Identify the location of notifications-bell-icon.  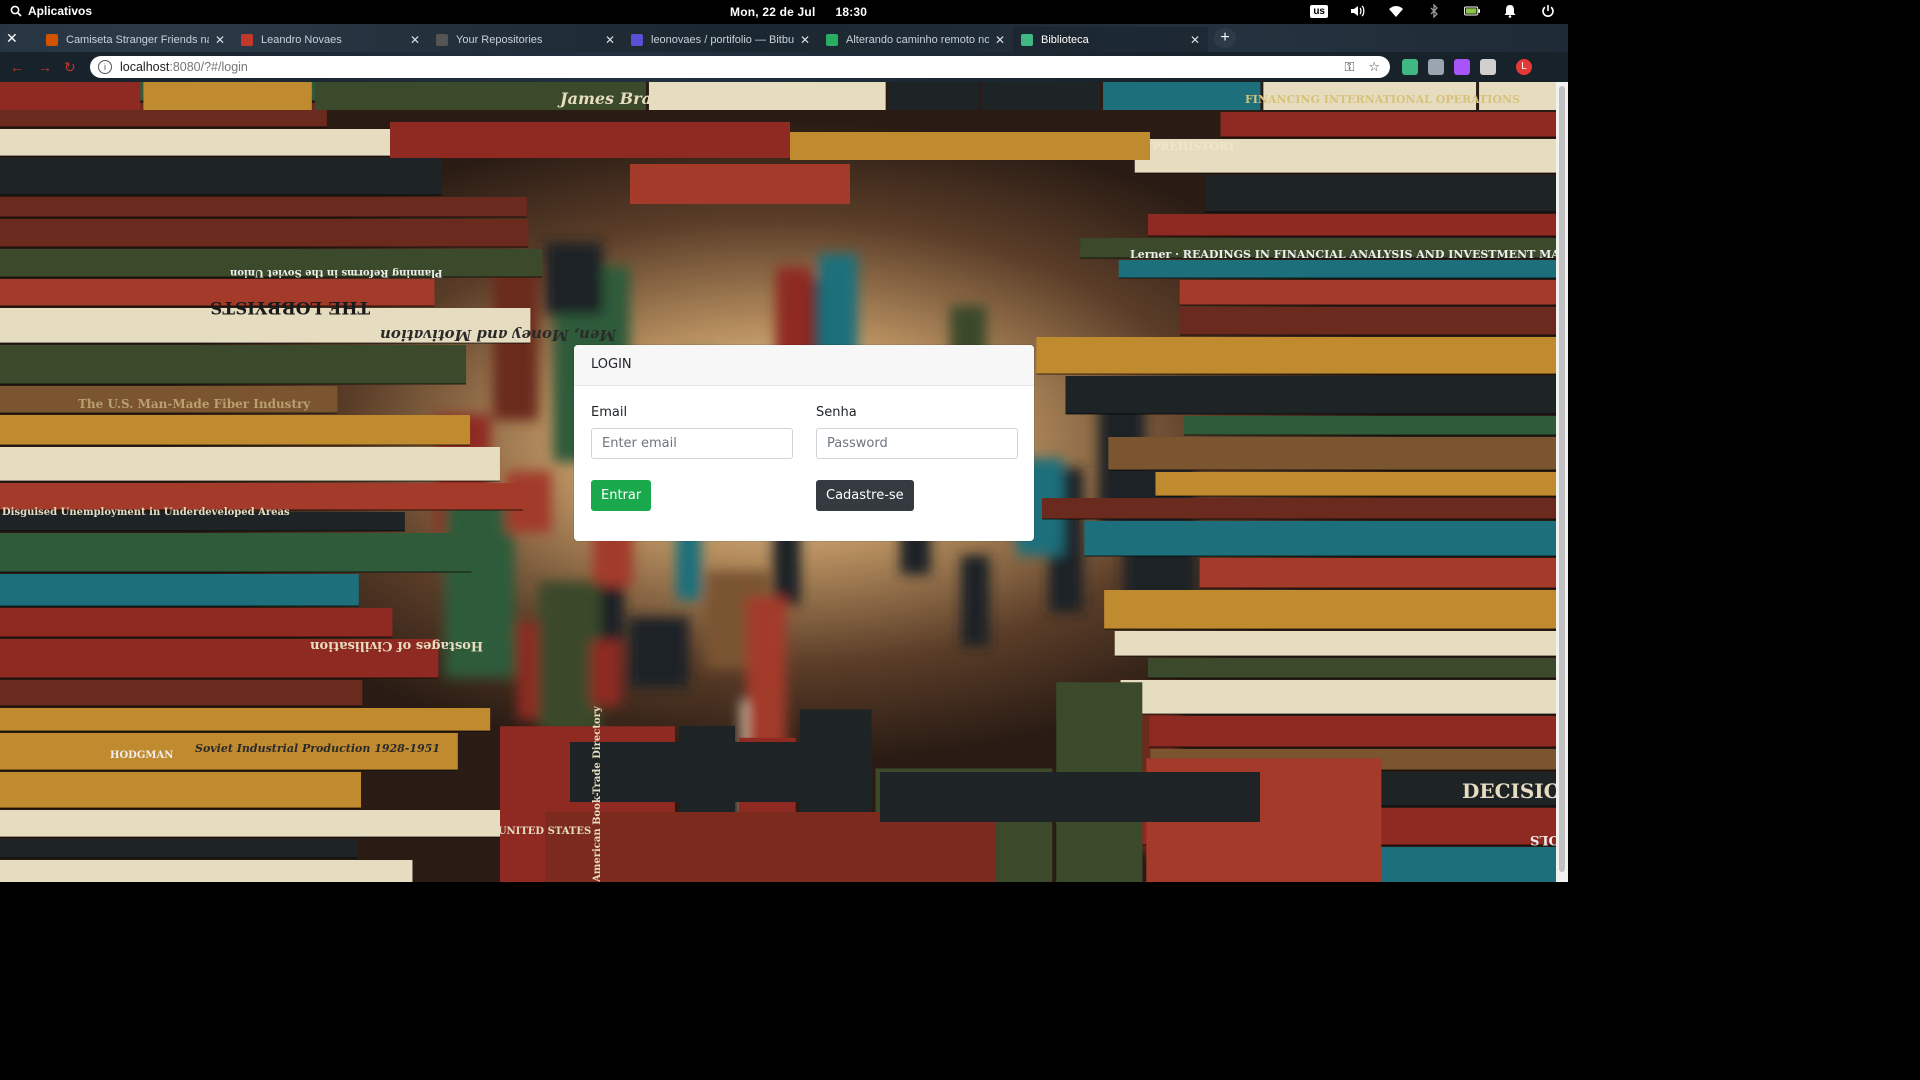
(1510, 11).